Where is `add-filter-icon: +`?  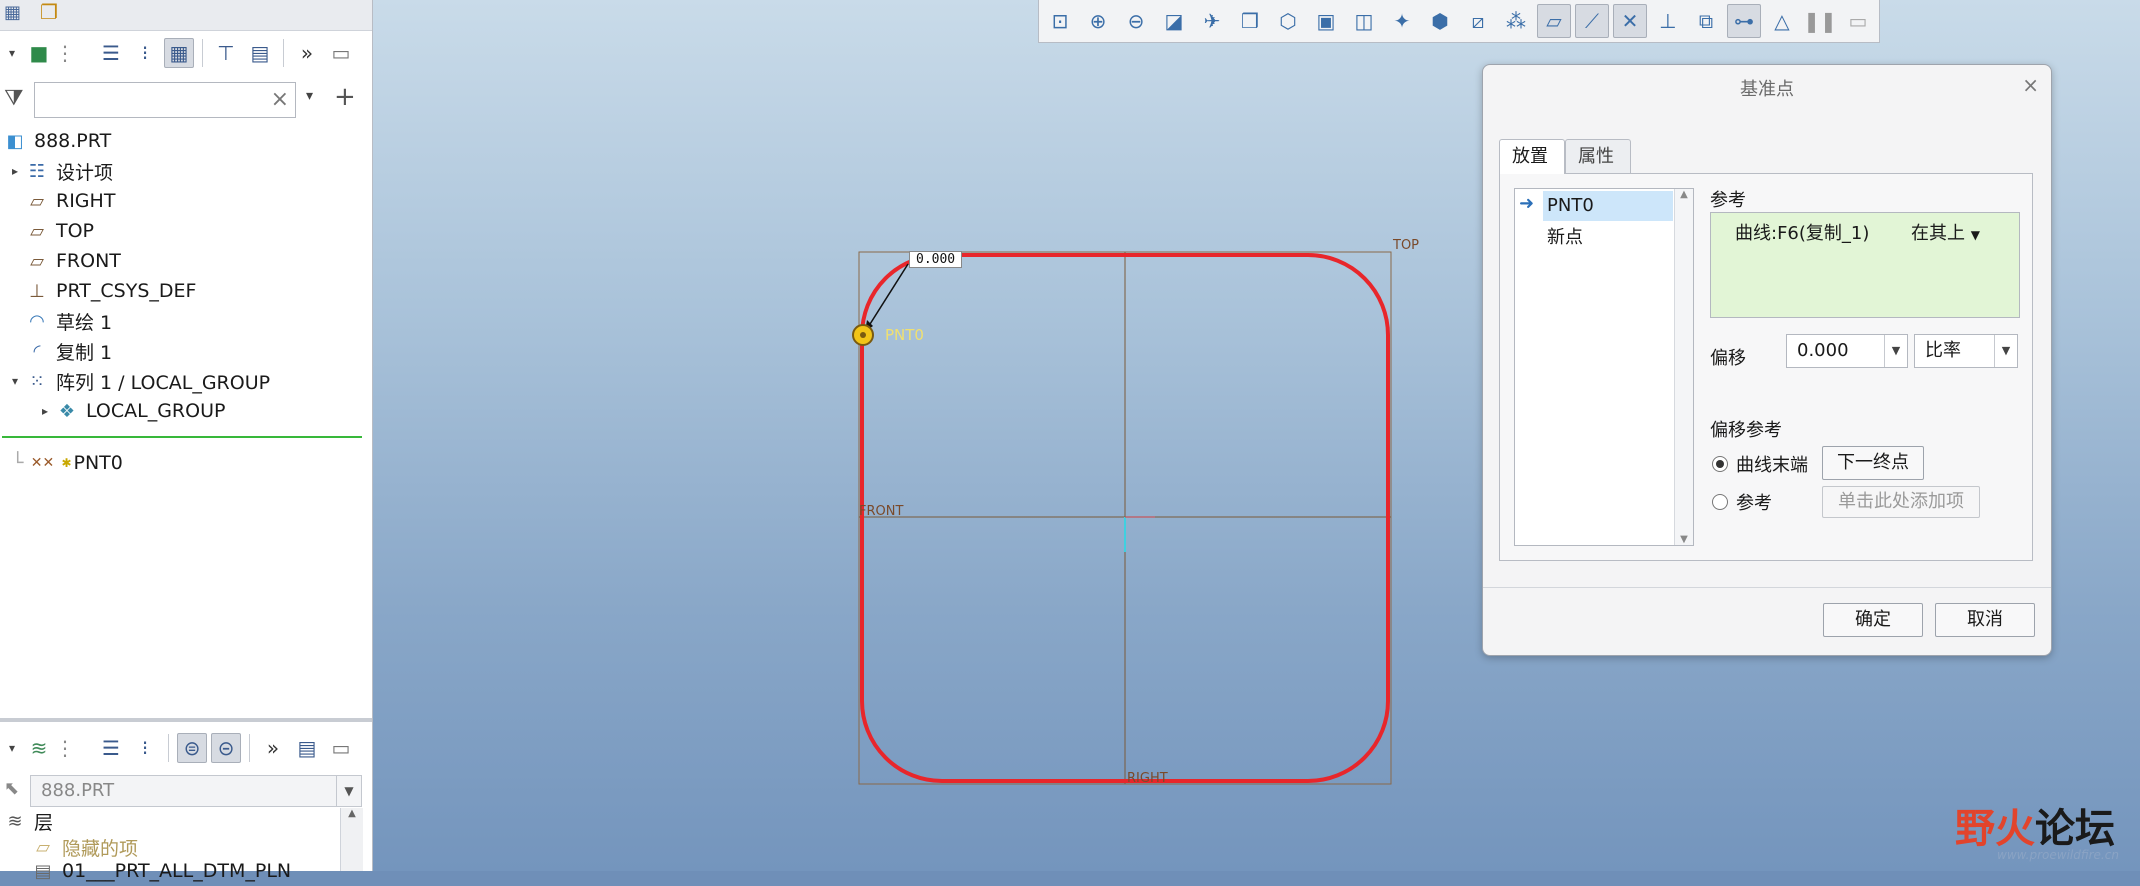
add-filter-icon: + is located at coordinates (345, 97).